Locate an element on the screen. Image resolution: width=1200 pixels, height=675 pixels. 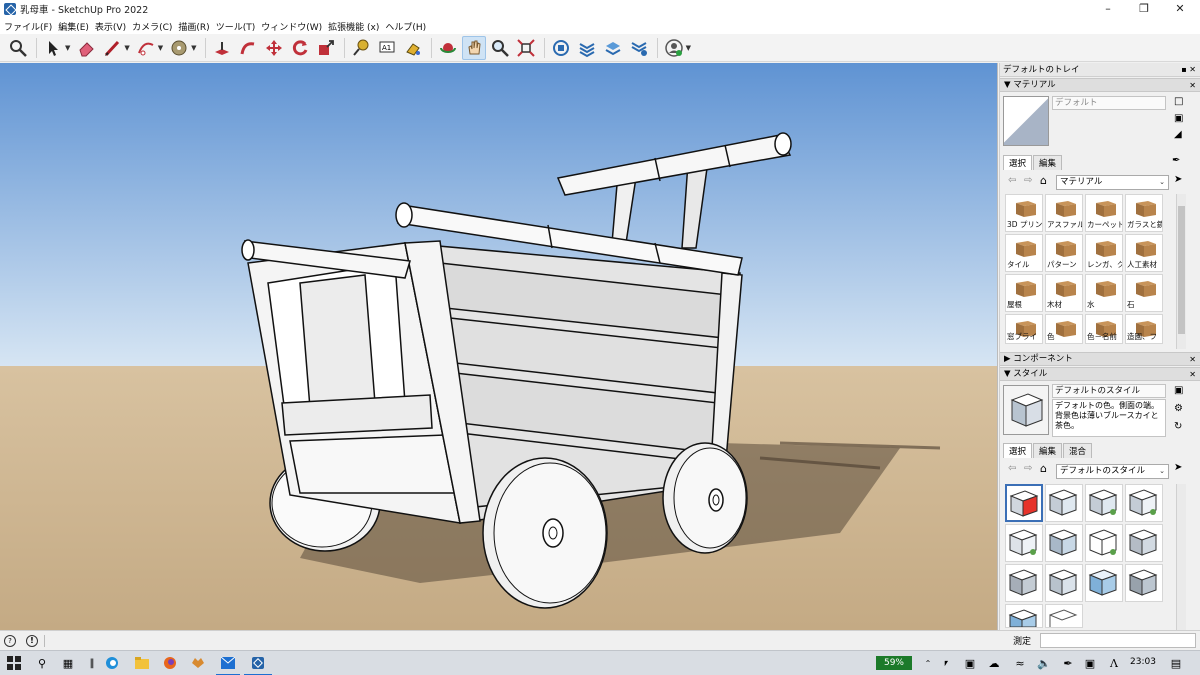
line-icon is located at coordinates (112, 48).